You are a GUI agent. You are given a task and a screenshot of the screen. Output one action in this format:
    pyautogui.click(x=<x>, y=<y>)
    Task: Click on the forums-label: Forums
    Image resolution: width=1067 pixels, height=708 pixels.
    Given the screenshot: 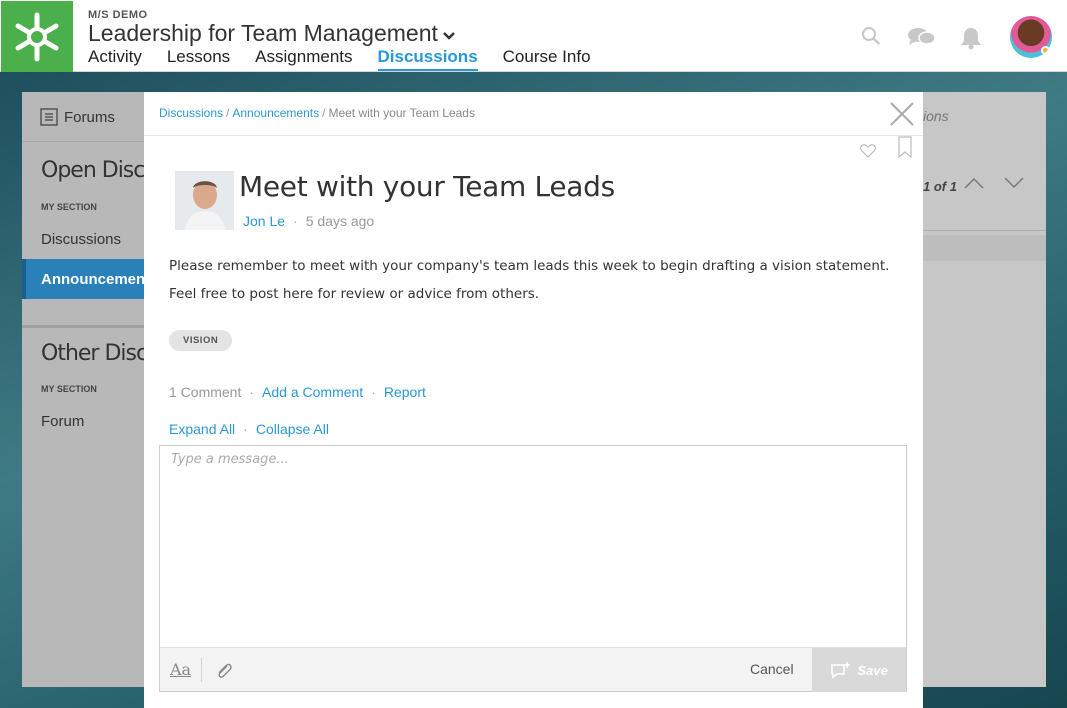 What is the action you would take?
    pyautogui.click(x=89, y=117)
    